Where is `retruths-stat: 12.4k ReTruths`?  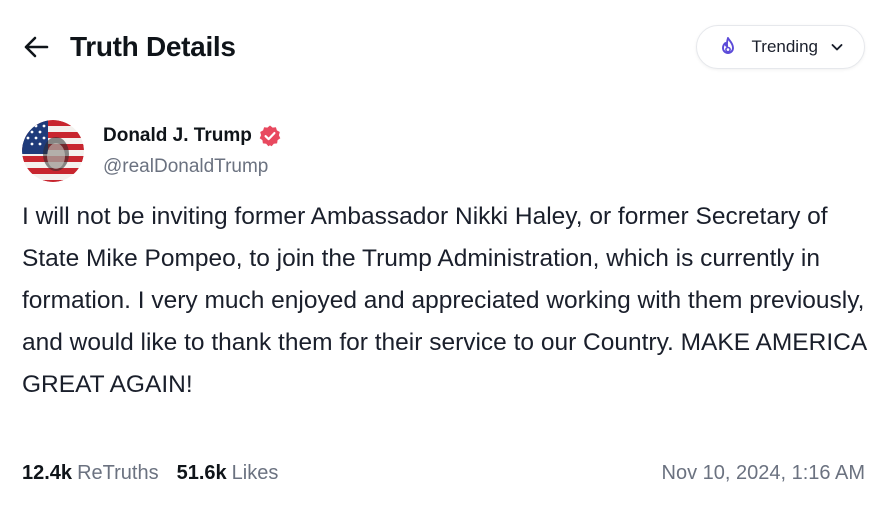 retruths-stat: 12.4k ReTruths is located at coordinates (90, 473).